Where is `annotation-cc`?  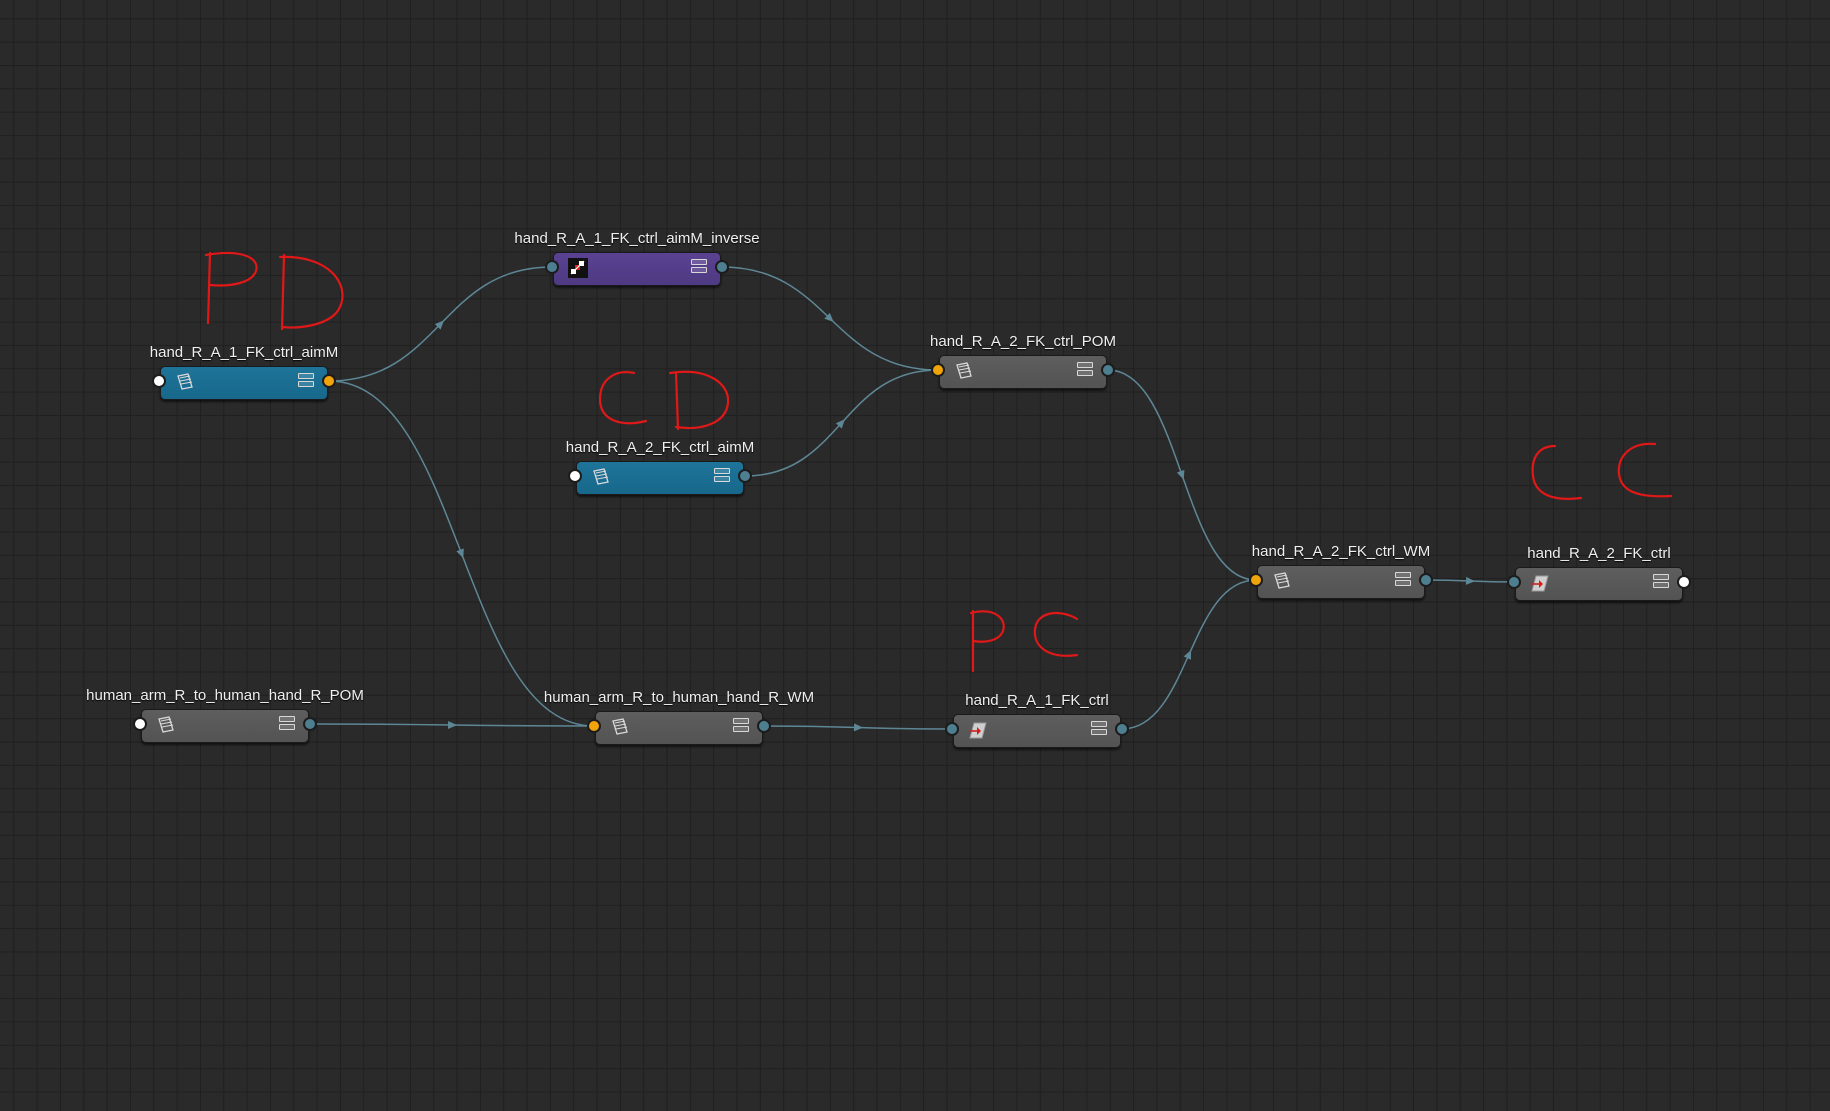
annotation-cc is located at coordinates (1602, 471).